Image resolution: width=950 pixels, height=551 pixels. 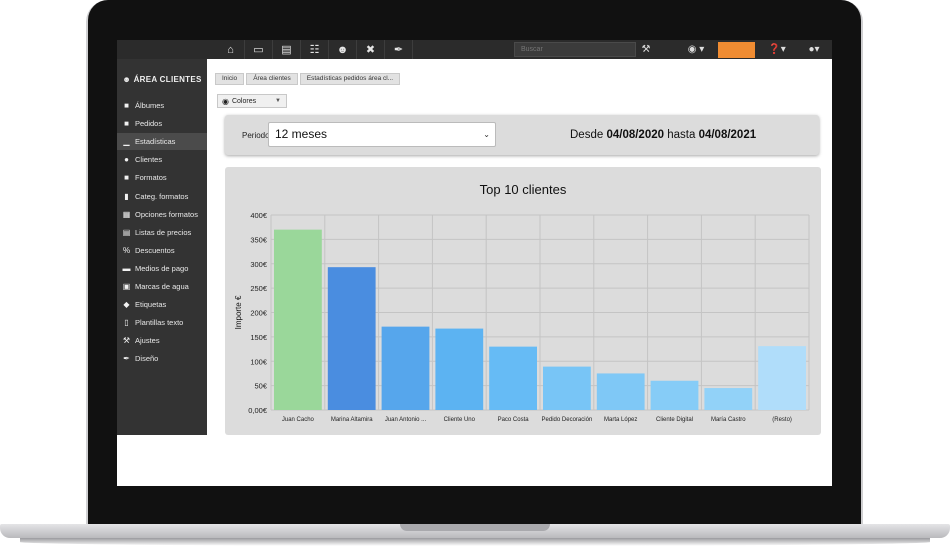 What do you see at coordinates (225, 101) in the screenshot?
I see `palette-icon: ◉` at bounding box center [225, 101].